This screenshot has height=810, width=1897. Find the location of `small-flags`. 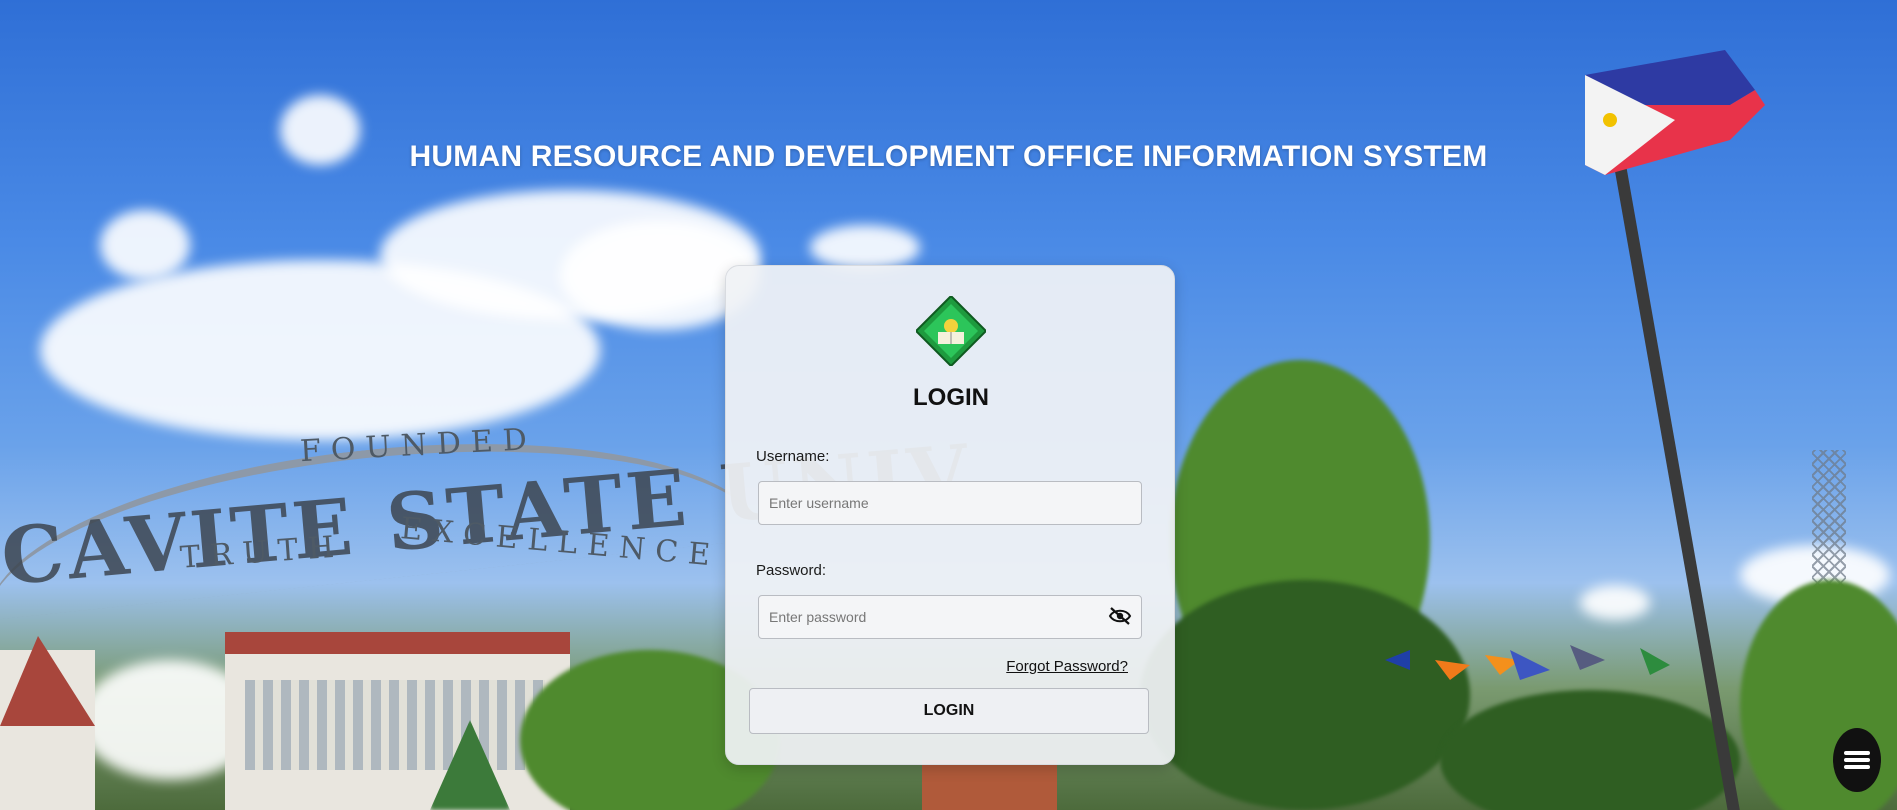

small-flags is located at coordinates (1527, 662).